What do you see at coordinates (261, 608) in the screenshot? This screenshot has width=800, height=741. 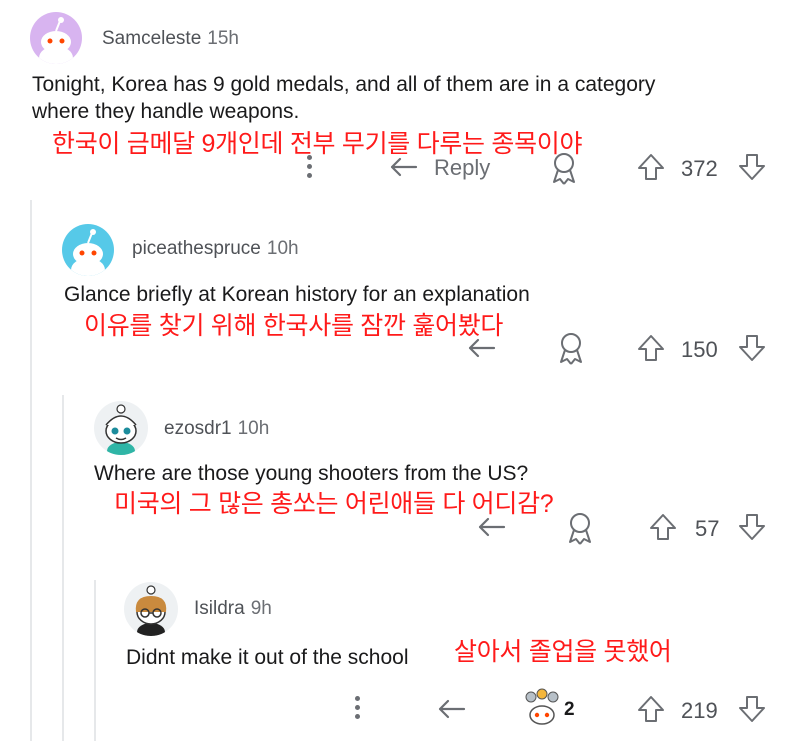 I see `timestamp: 9h` at bounding box center [261, 608].